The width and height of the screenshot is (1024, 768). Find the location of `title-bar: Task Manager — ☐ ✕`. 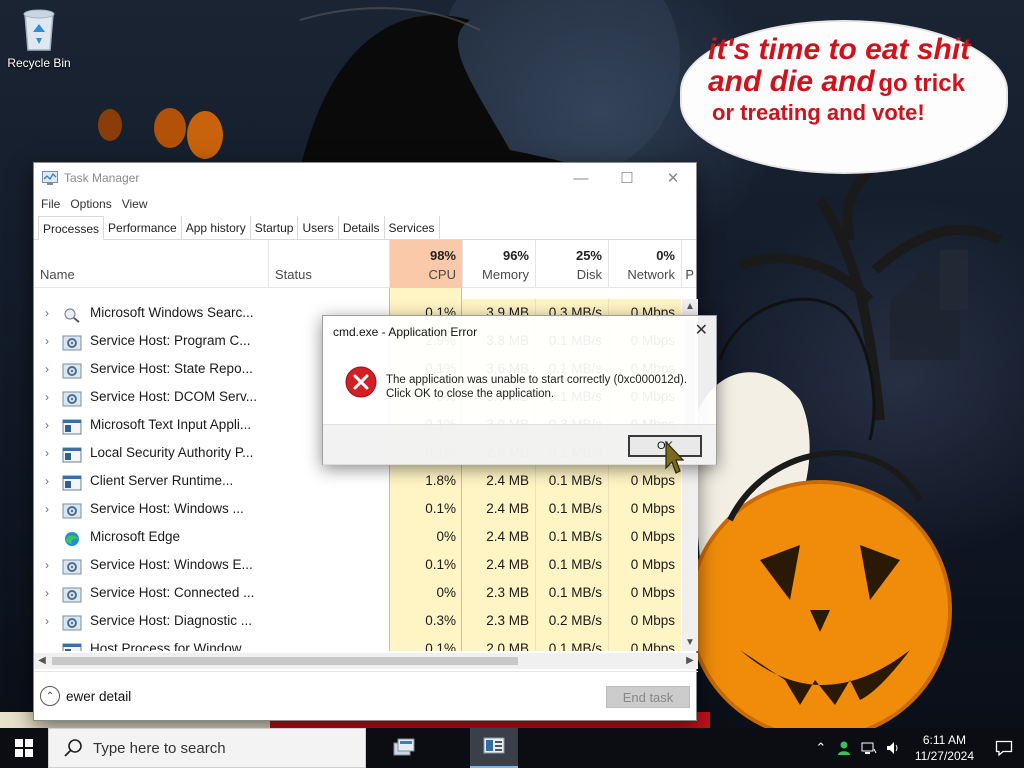

title-bar: Task Manager — ☐ ✕ is located at coordinates (365, 178).